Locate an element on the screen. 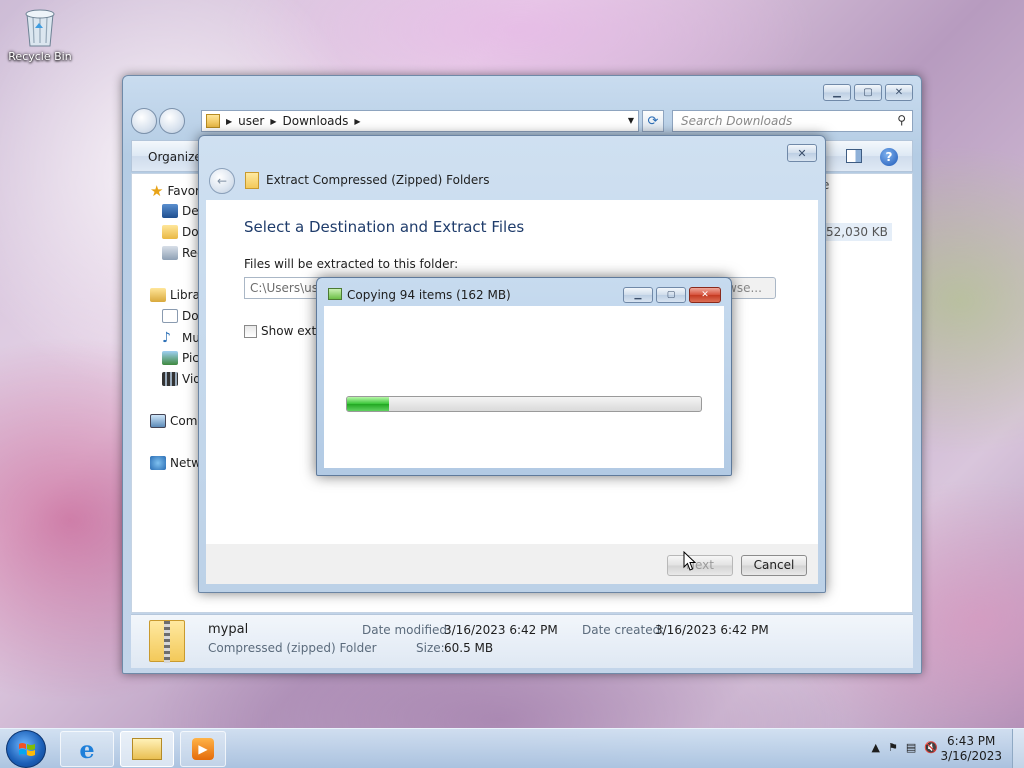 The image size is (1024, 768). recycle-bin-desktop-icon: Recycle Bin is located at coordinates (40, 34).